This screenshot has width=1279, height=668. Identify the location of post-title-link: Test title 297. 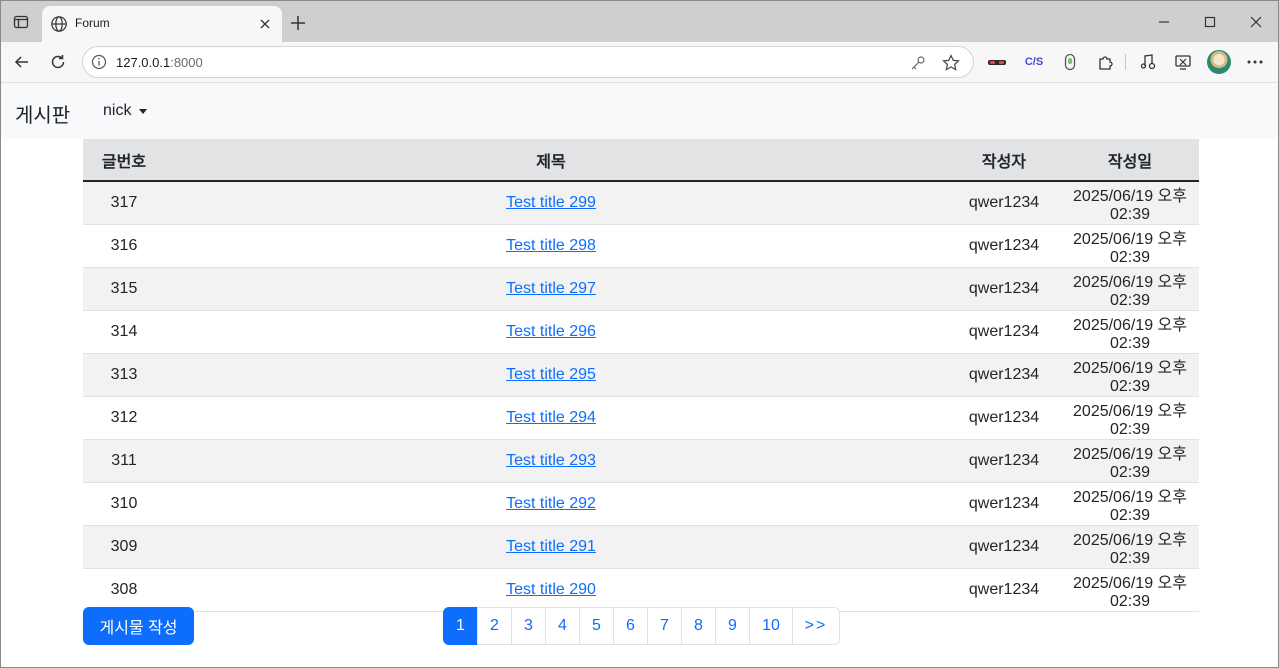
(551, 288).